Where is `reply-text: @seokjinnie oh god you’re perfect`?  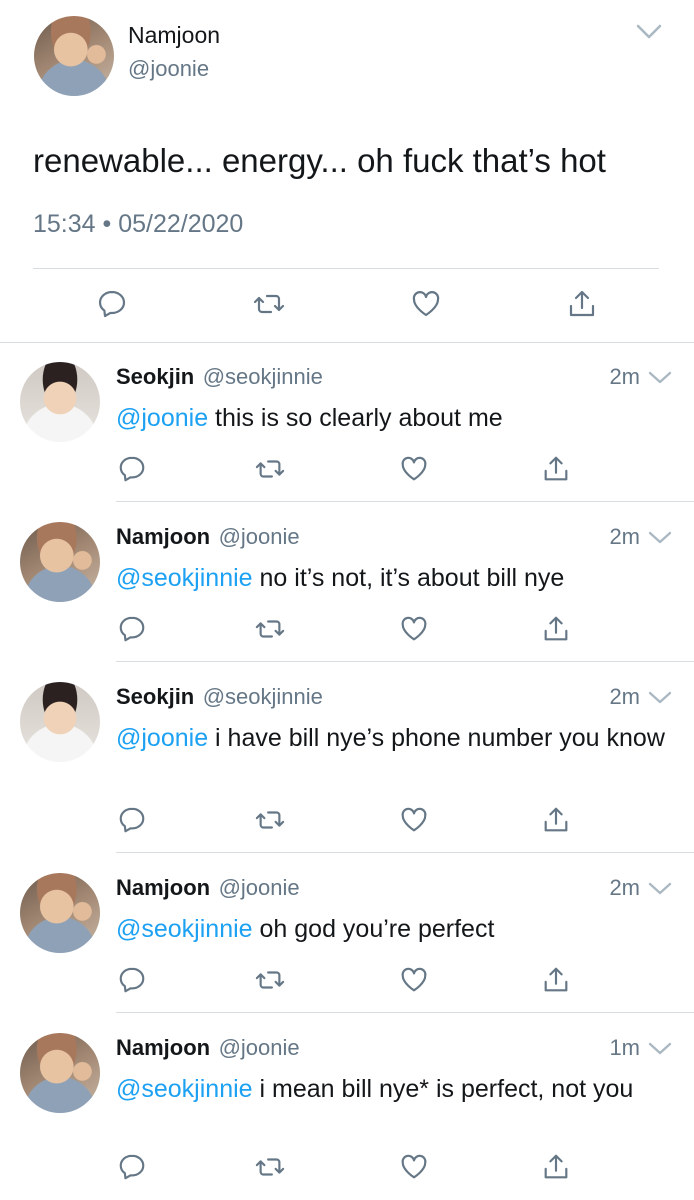
reply-text: @seokjinnie oh god you’re perfect is located at coordinates (396, 929).